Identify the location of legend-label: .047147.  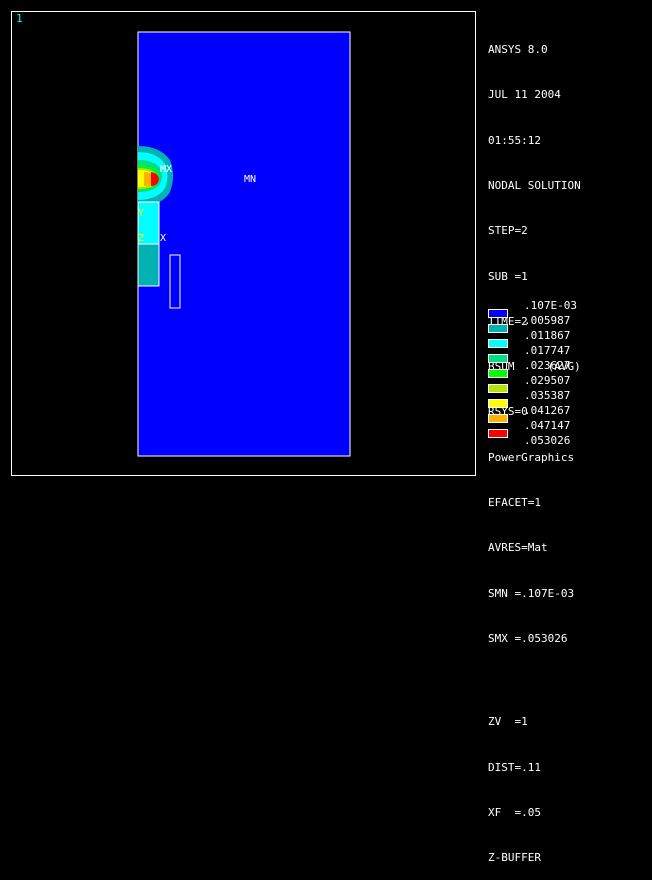
(547, 425).